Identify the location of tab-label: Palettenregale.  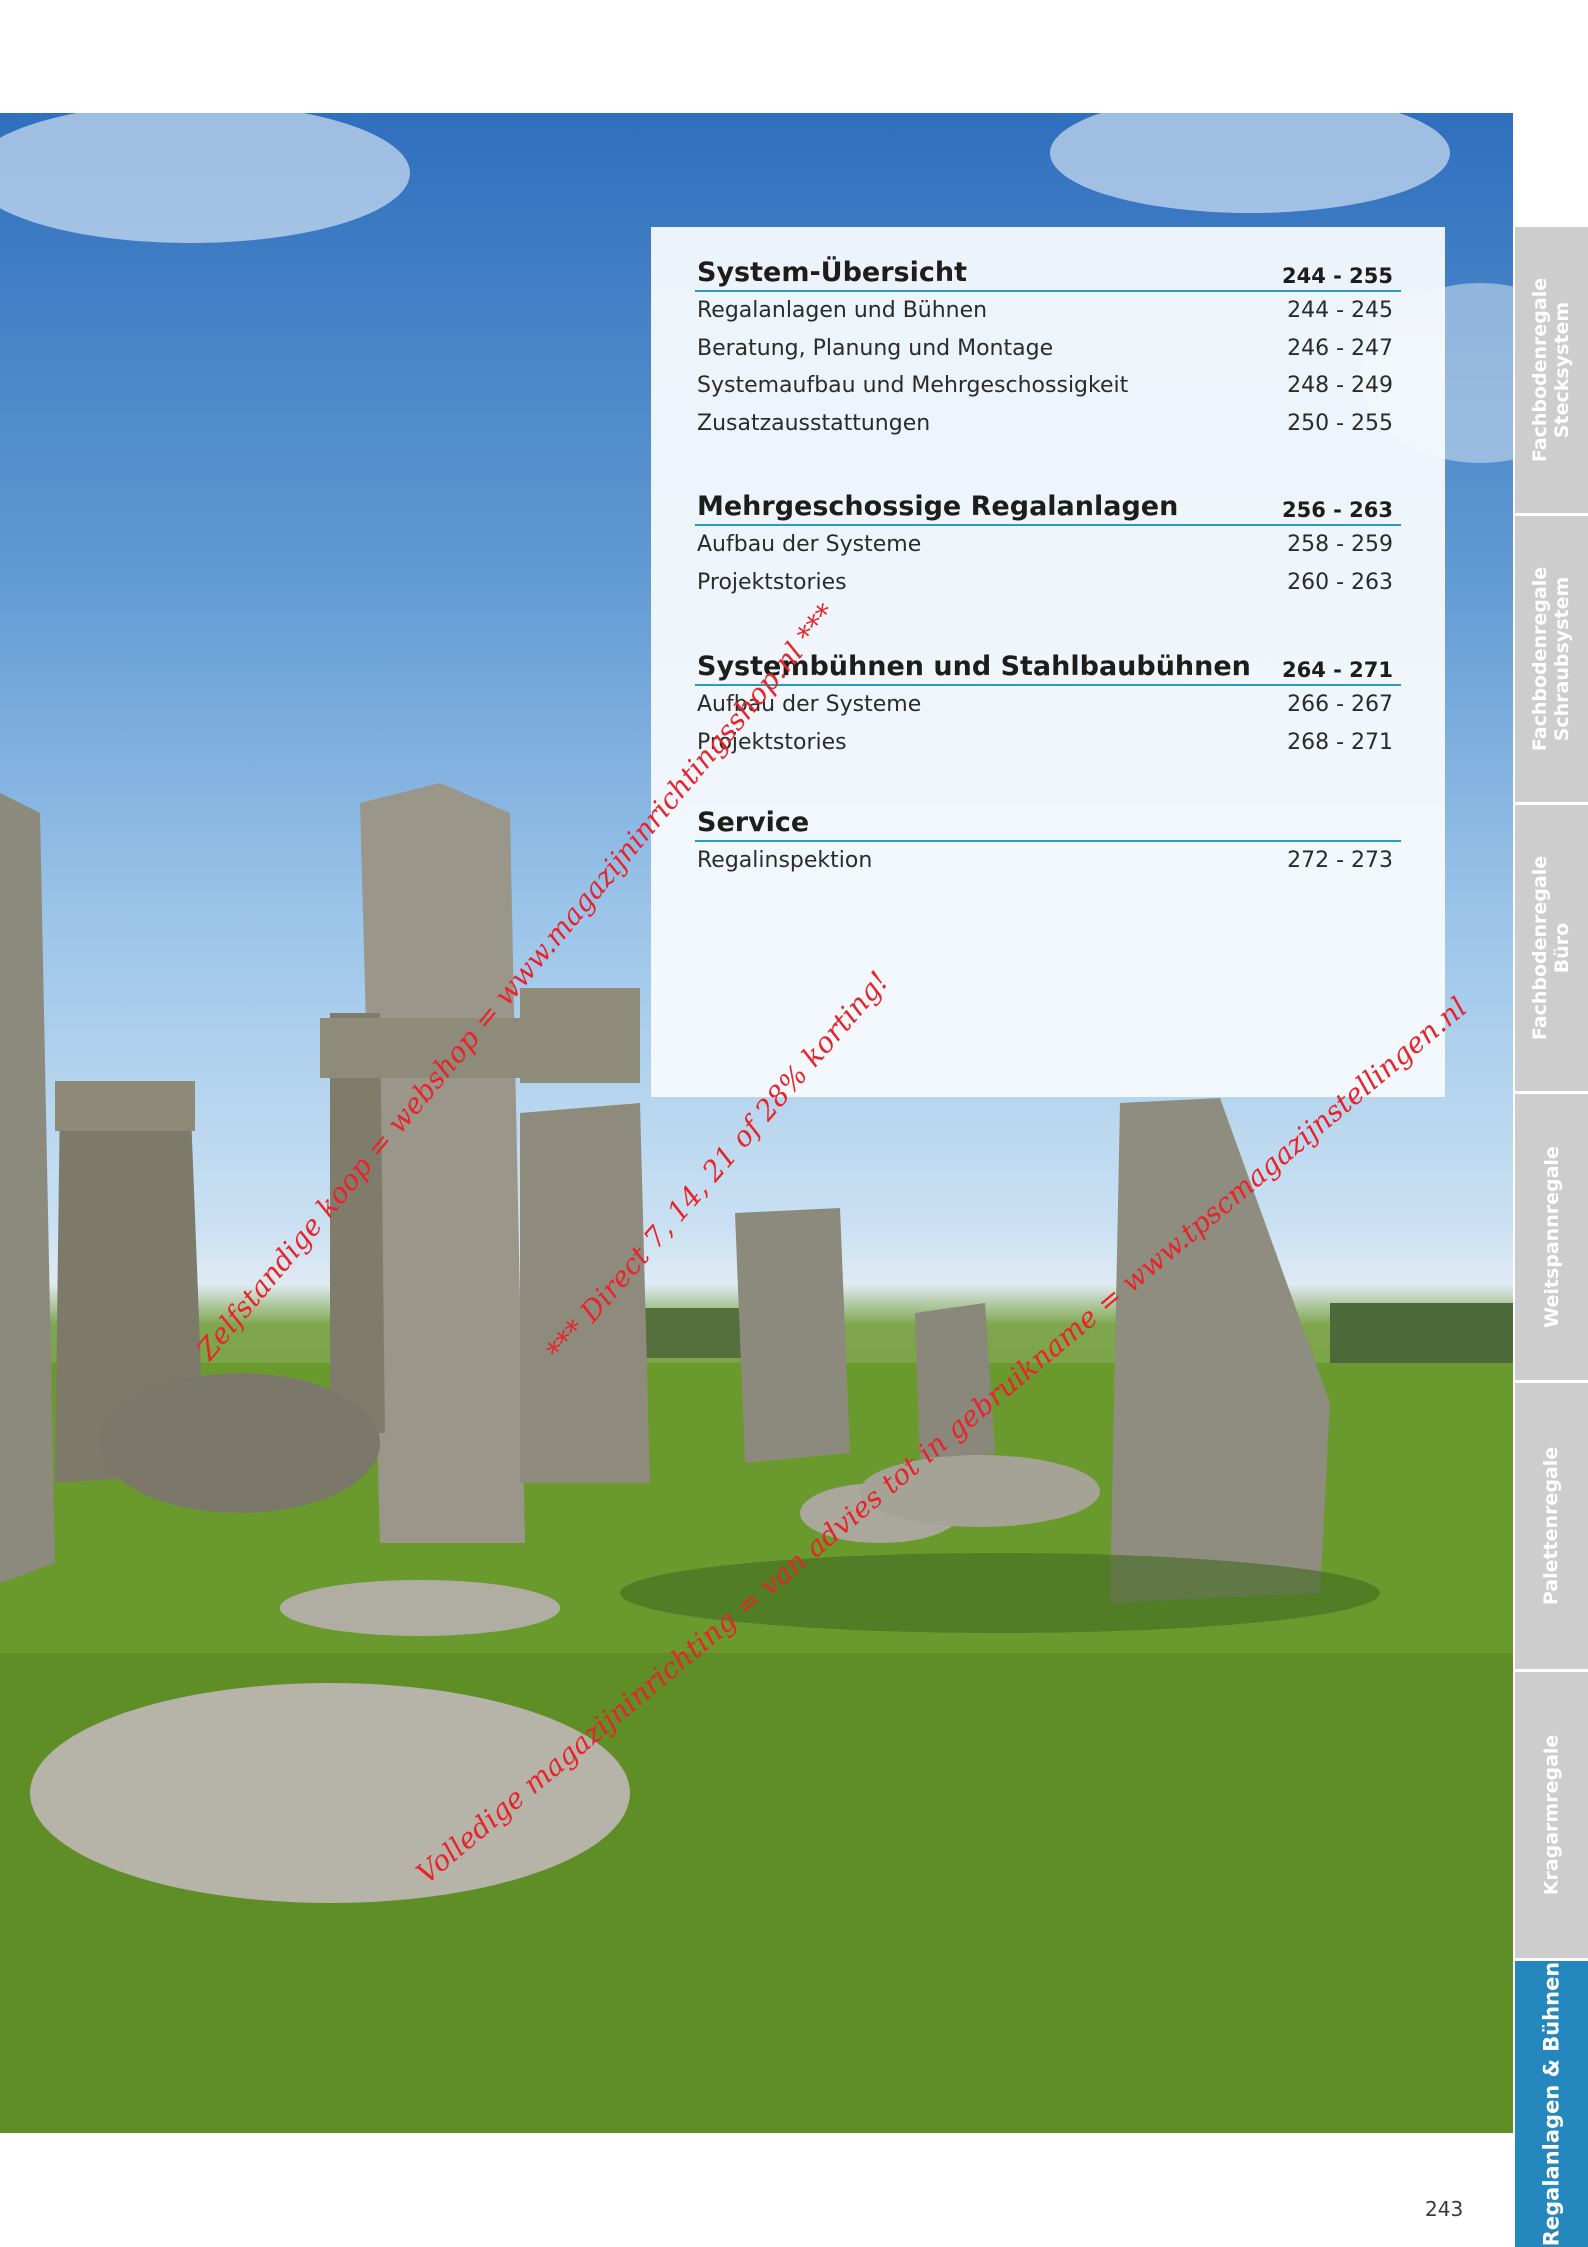
(1552, 1526).